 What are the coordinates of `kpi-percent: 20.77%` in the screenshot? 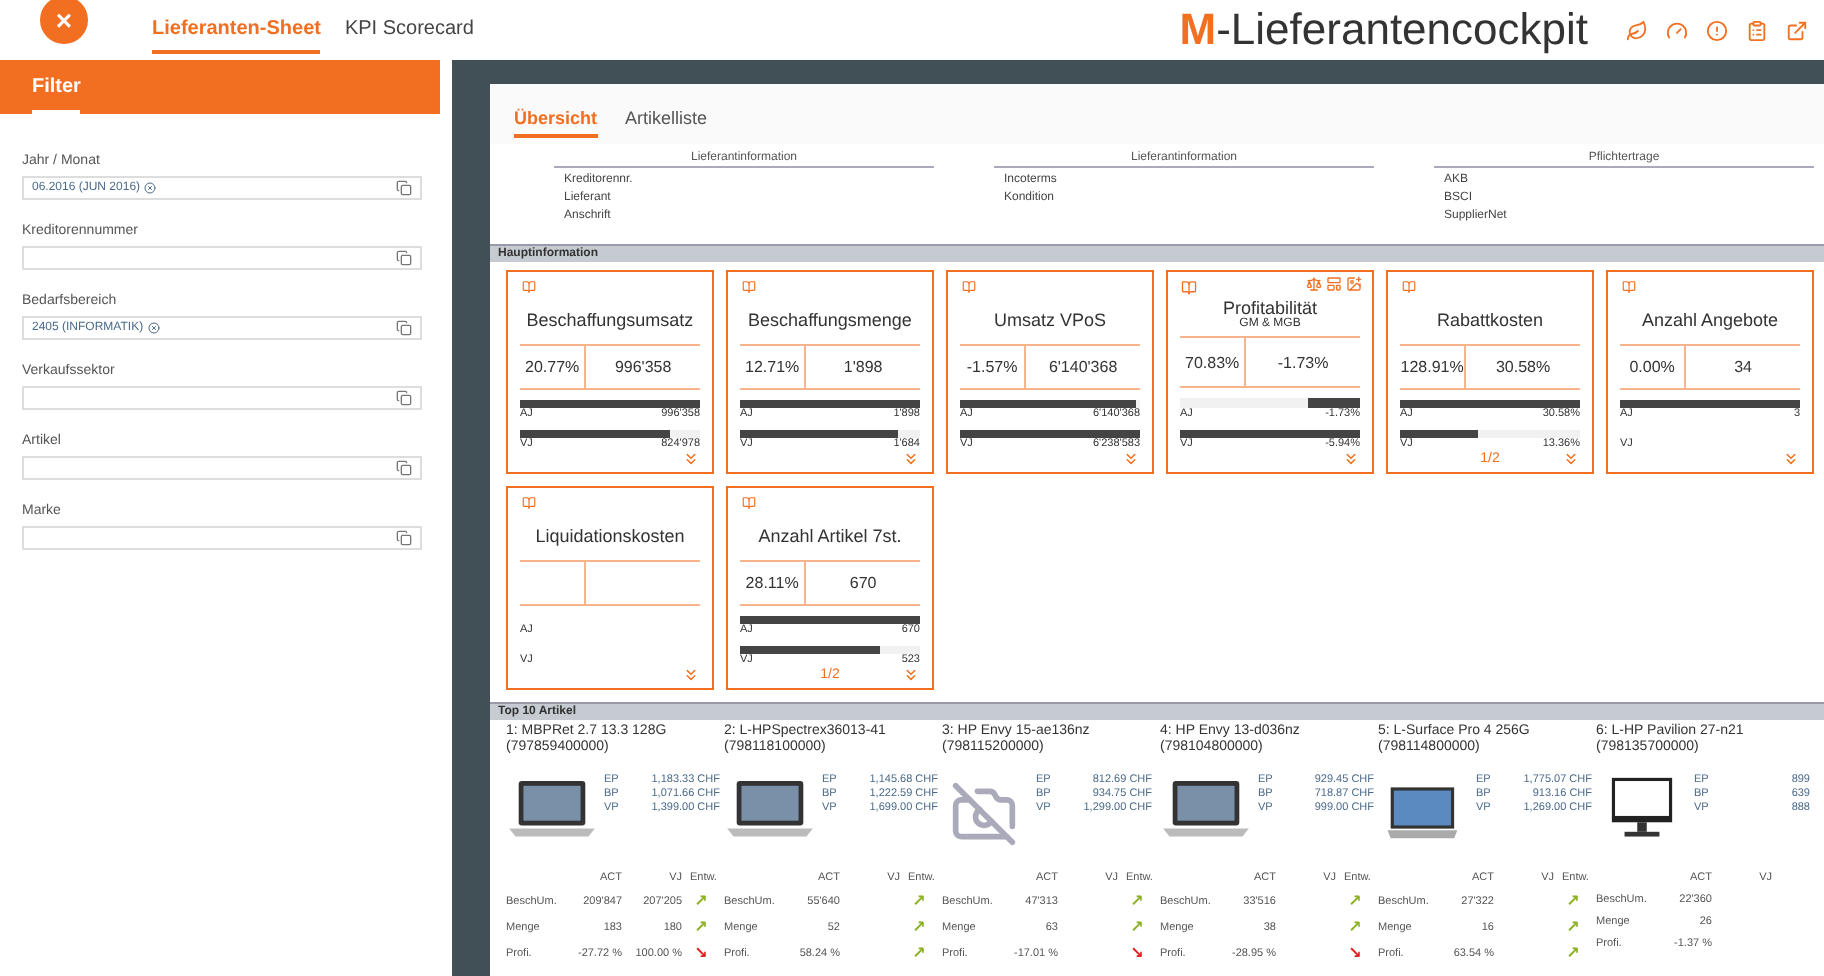 It's located at (552, 367).